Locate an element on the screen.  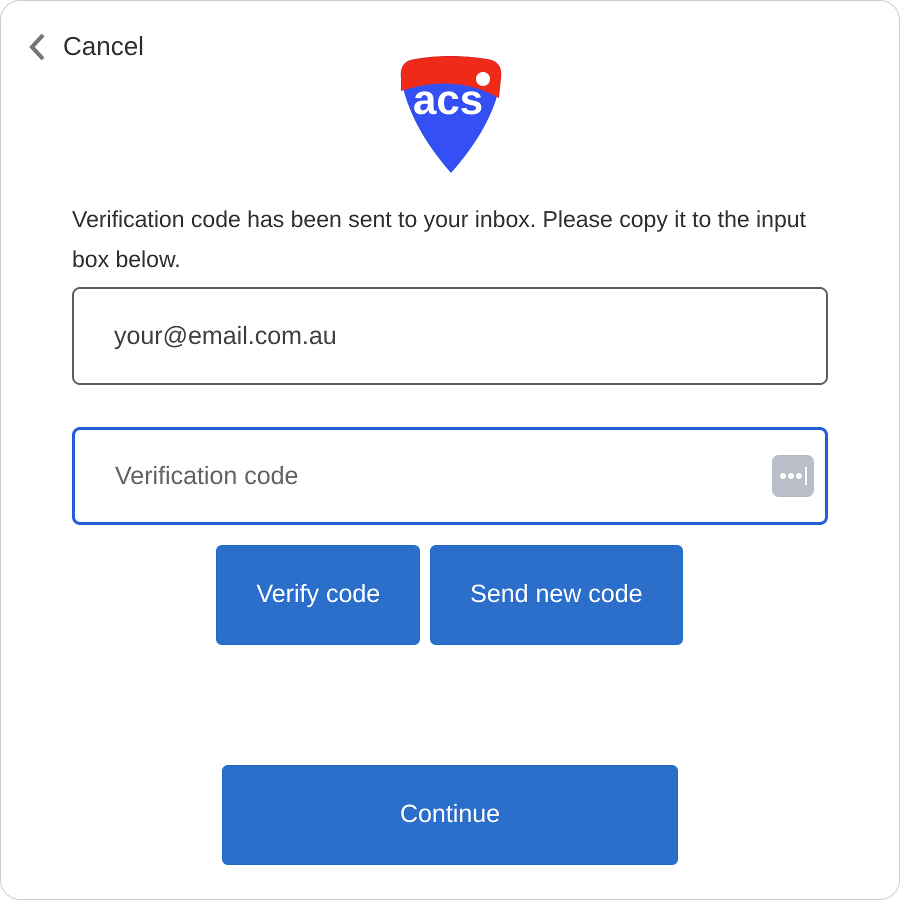
instruction-text: Verification code has been sent to your inbox. Please copy it to the input box below. is located at coordinates (439, 239).